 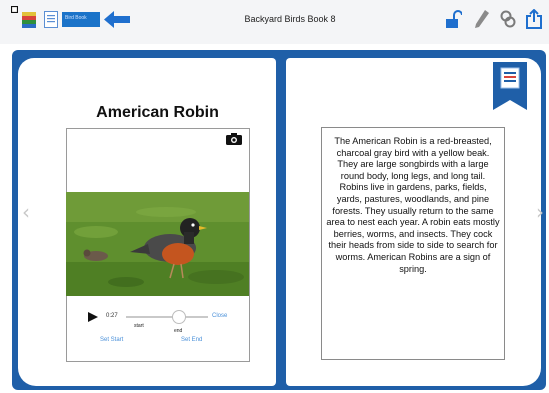 What do you see at coordinates (112, 316) in the screenshot?
I see `audio-time: 0:27` at bounding box center [112, 316].